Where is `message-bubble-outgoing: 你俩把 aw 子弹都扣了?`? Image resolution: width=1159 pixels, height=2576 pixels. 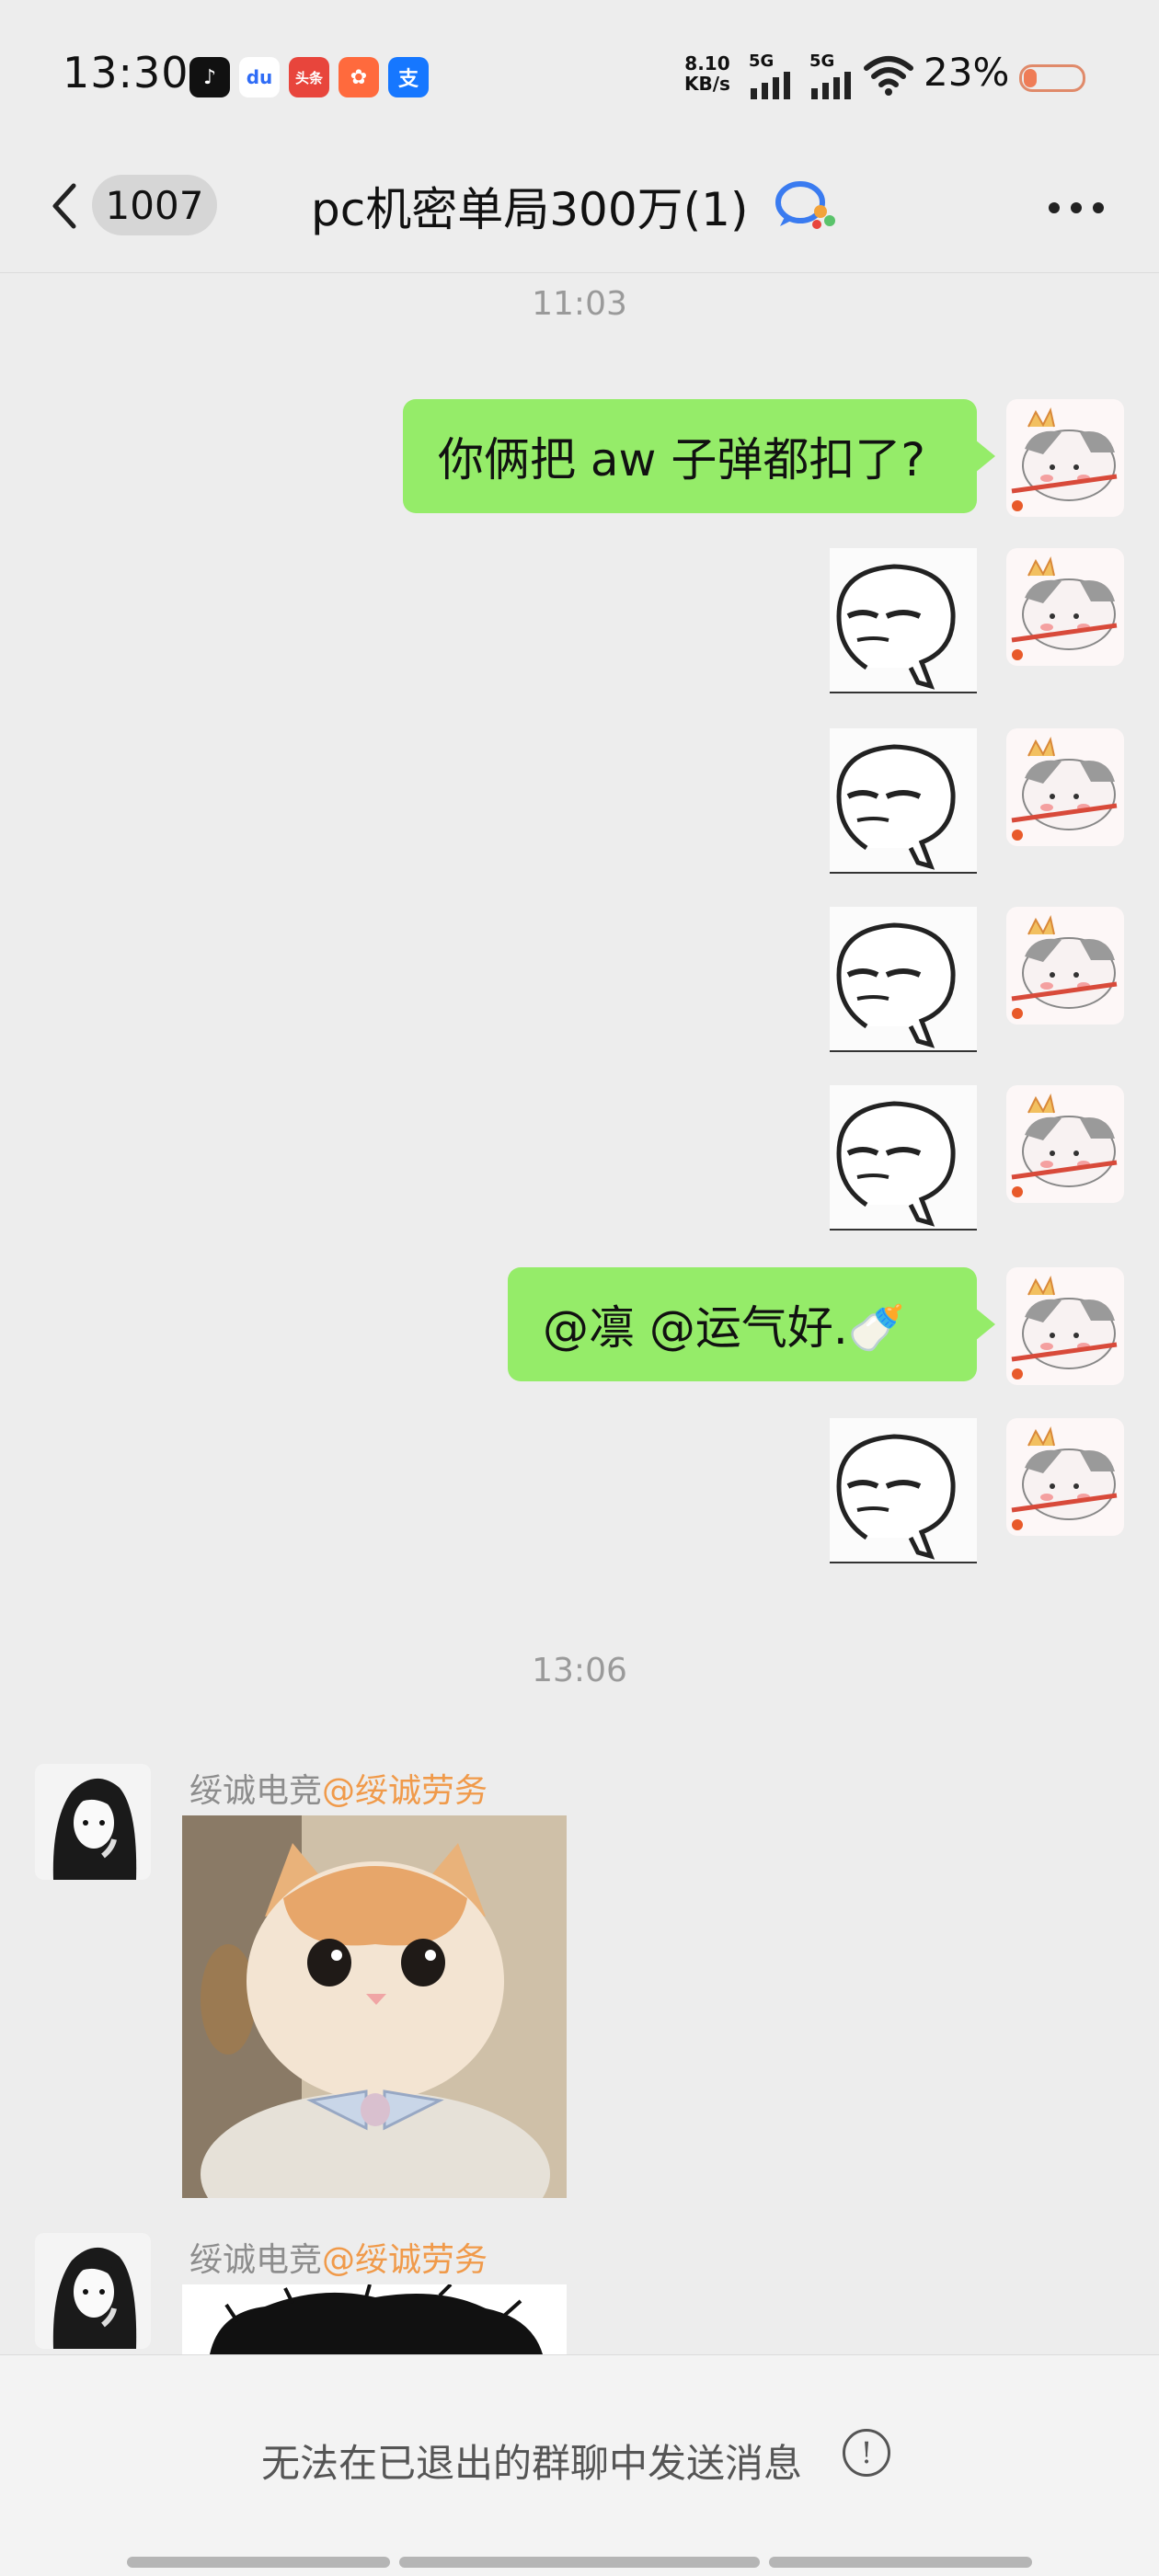 message-bubble-outgoing: 你俩把 aw 子弹都扣了? is located at coordinates (699, 456).